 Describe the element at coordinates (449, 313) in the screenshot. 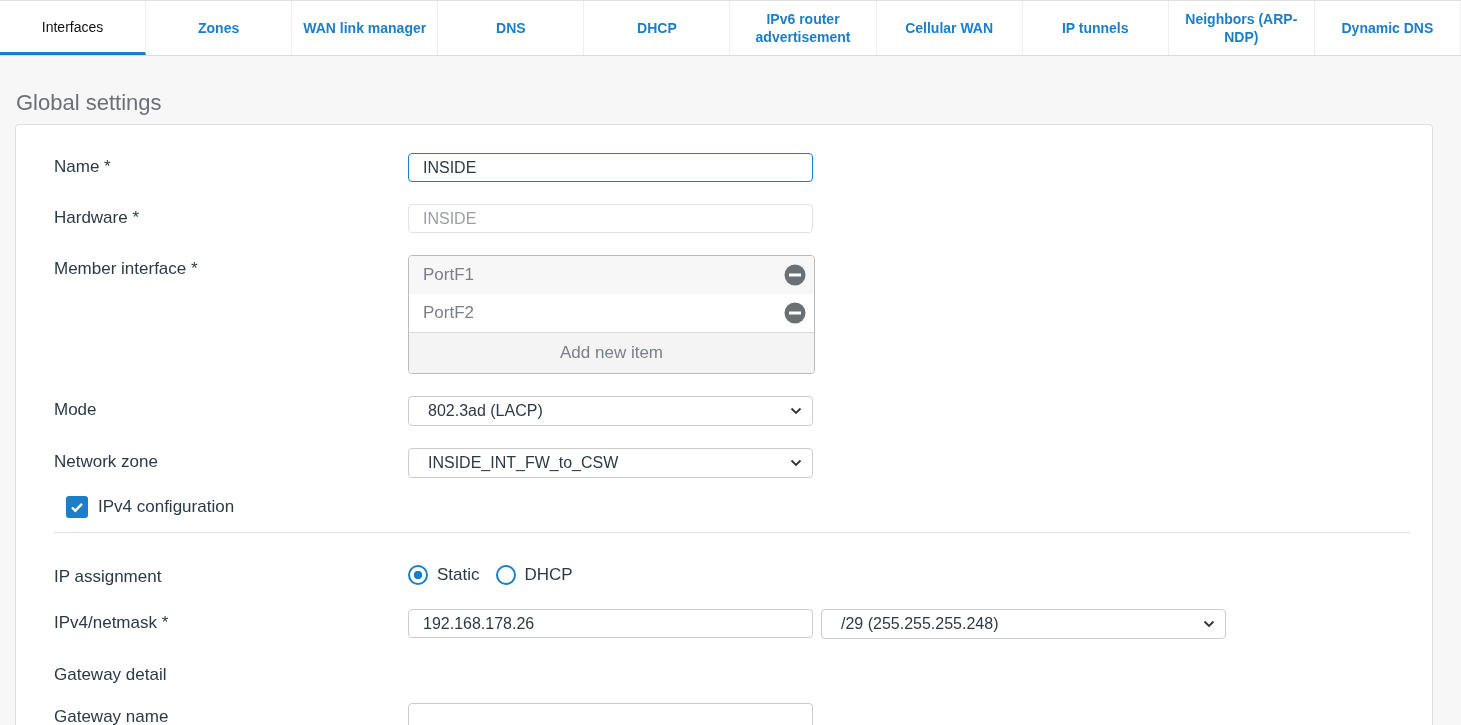

I see `list-item: PortF2` at that location.